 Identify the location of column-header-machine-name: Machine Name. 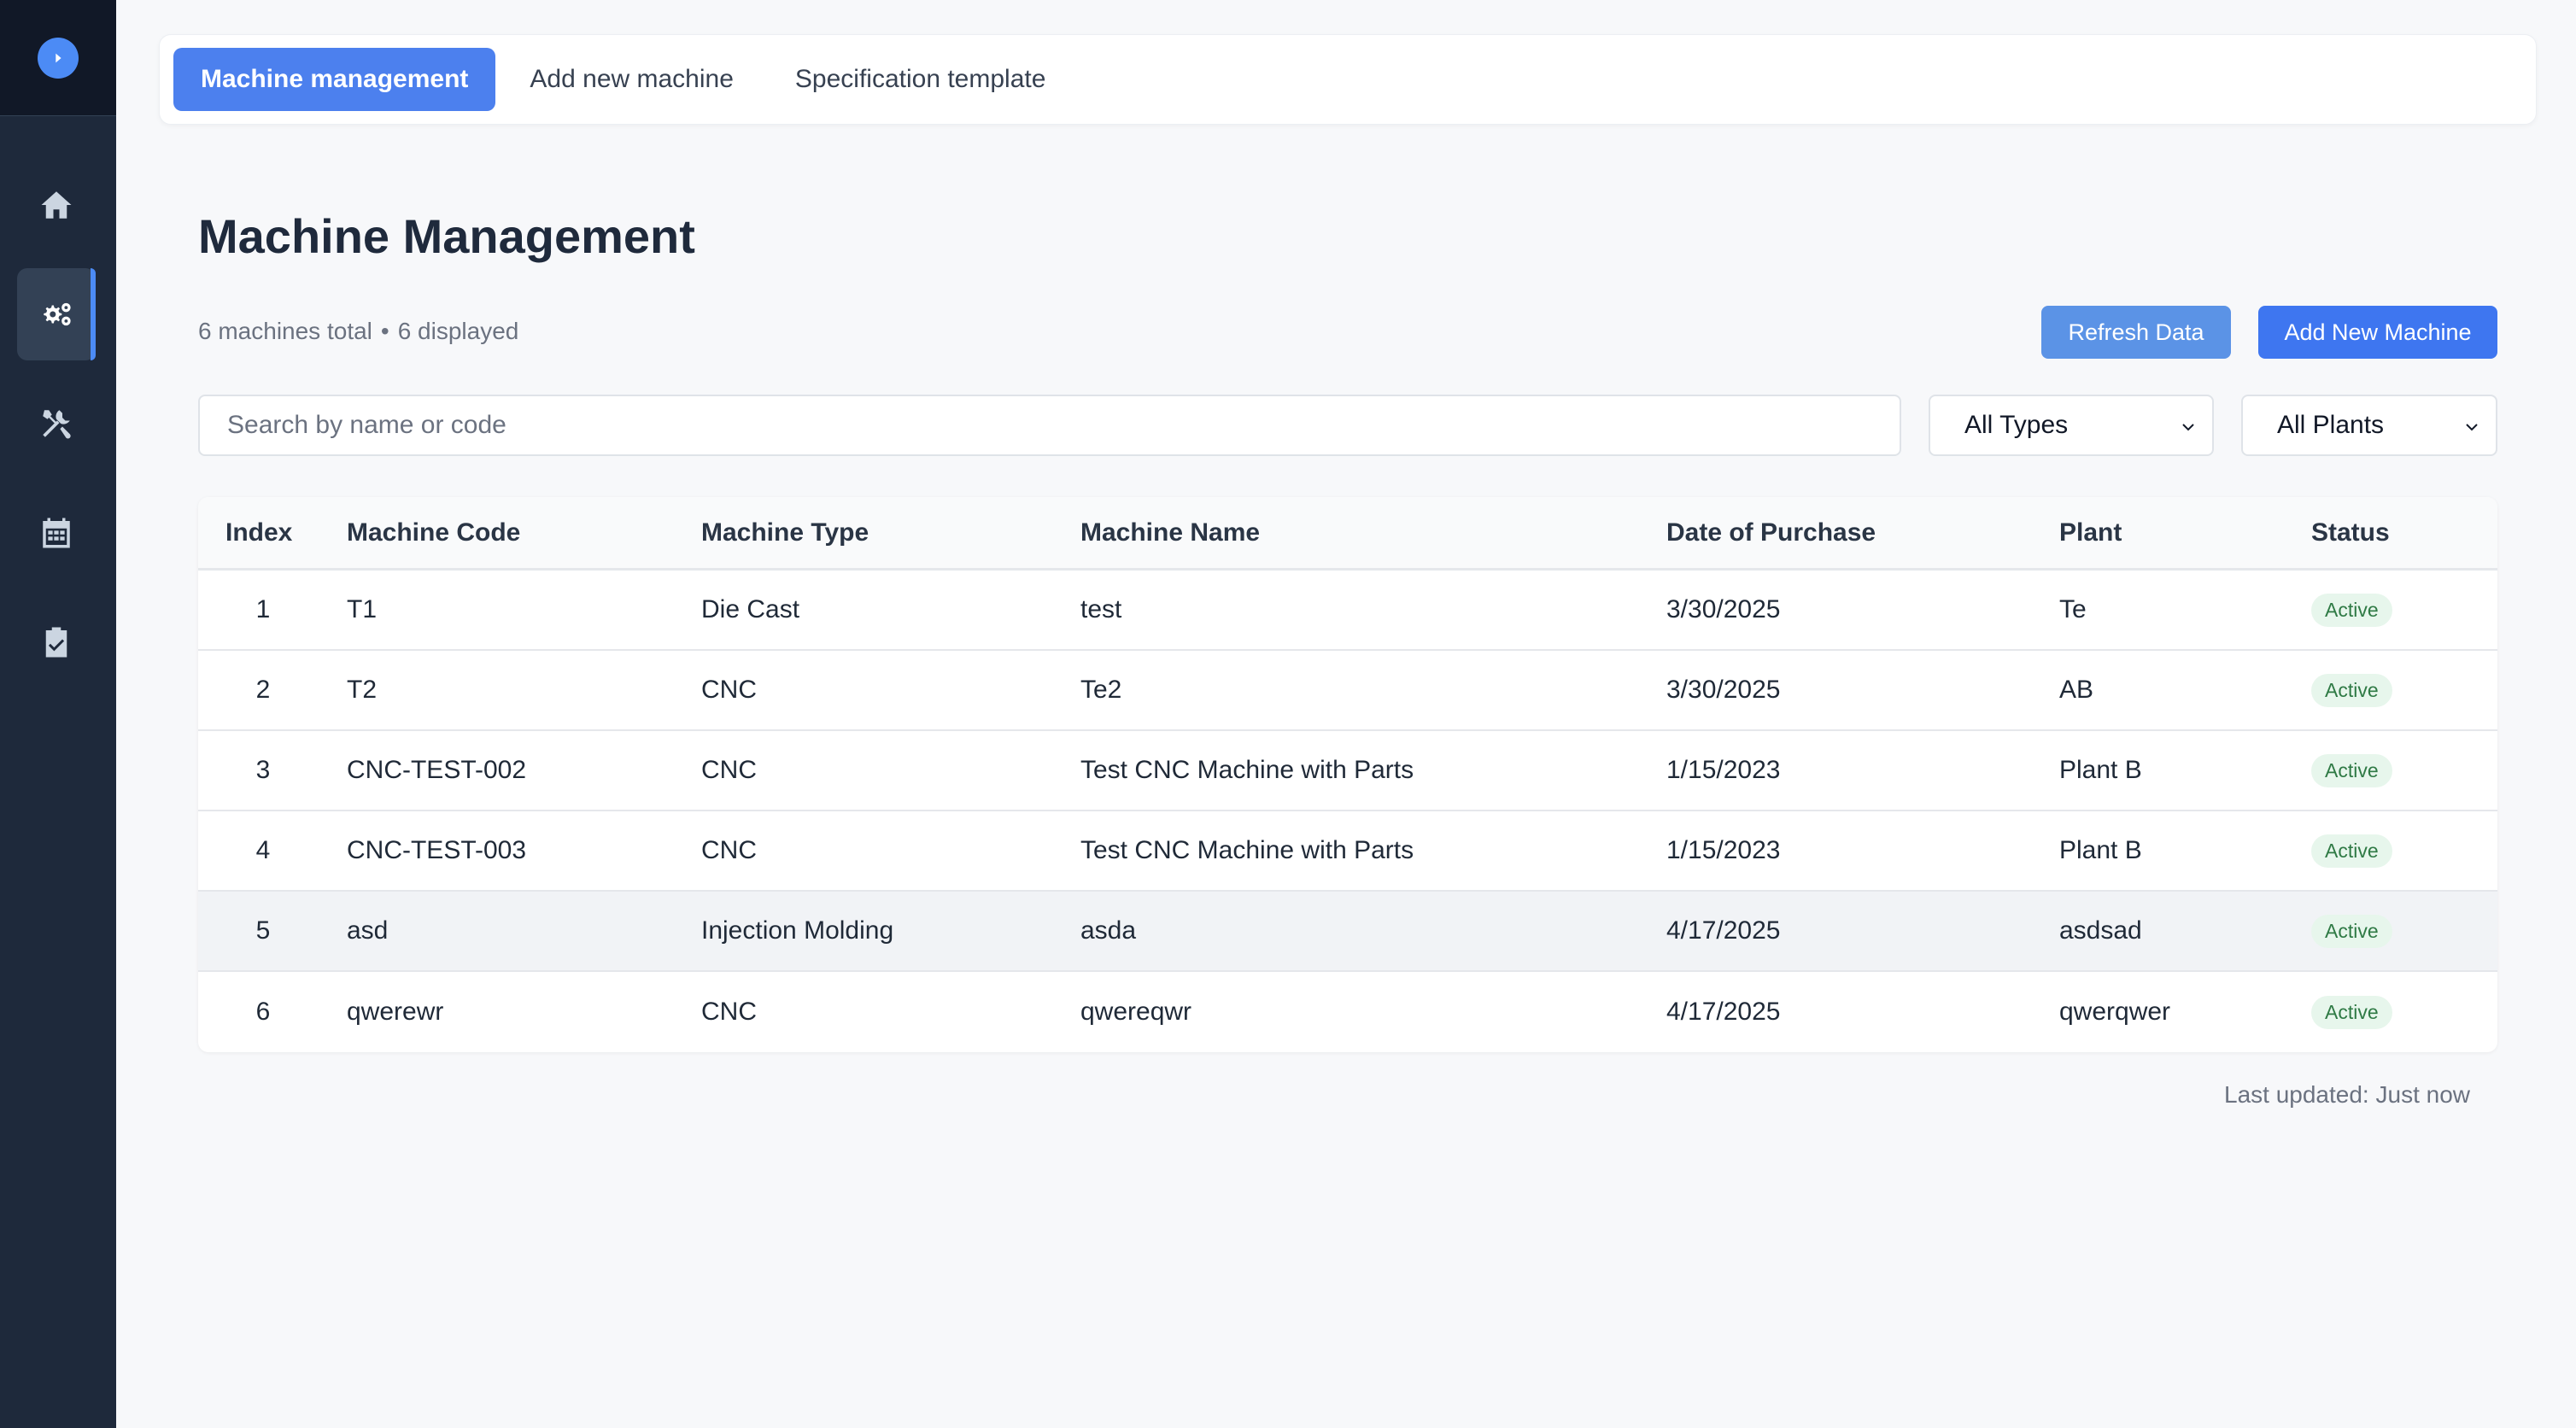
(1170, 532).